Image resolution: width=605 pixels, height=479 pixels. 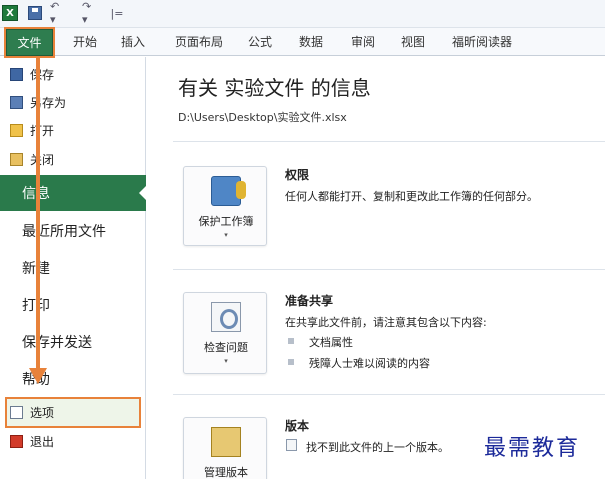 I want to click on versions-description: 找不到此文件的上一个版本。, so click(x=377, y=447).